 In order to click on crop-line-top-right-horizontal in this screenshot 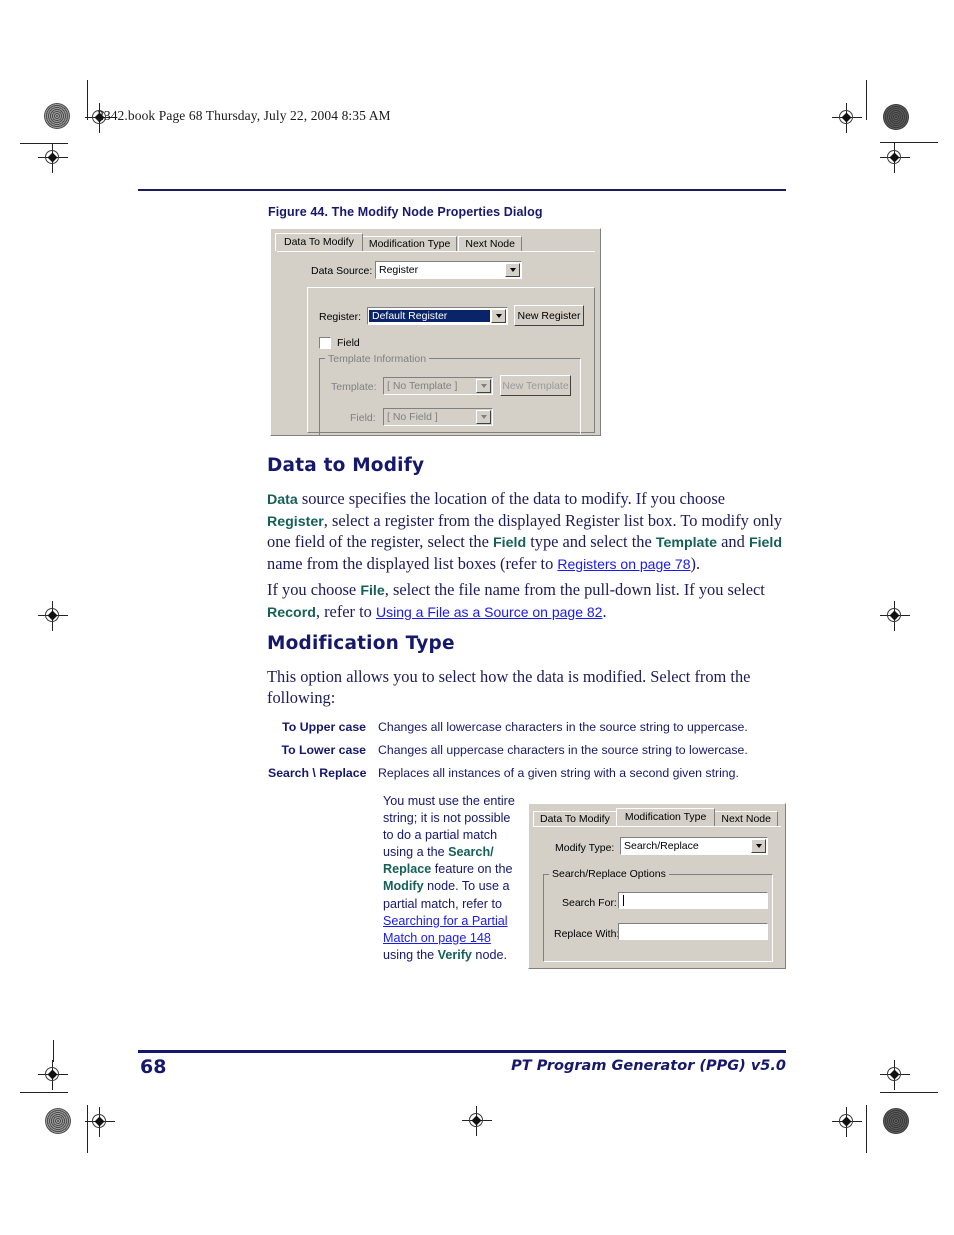, I will do `click(909, 143)`.